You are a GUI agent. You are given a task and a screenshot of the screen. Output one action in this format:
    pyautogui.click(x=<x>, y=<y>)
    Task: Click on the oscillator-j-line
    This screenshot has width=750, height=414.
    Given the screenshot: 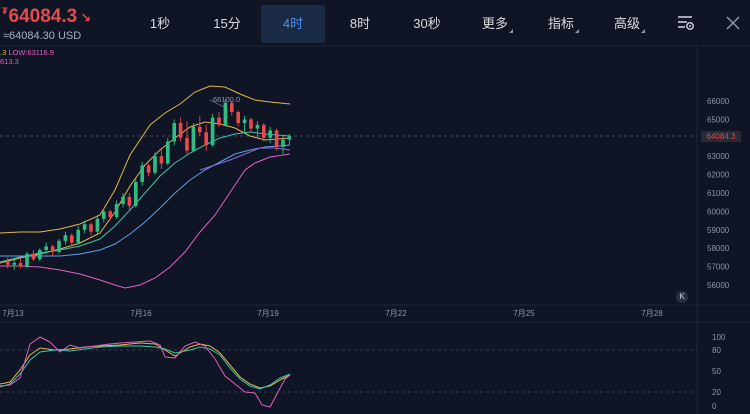 What is the action you would take?
    pyautogui.click(x=145, y=372)
    